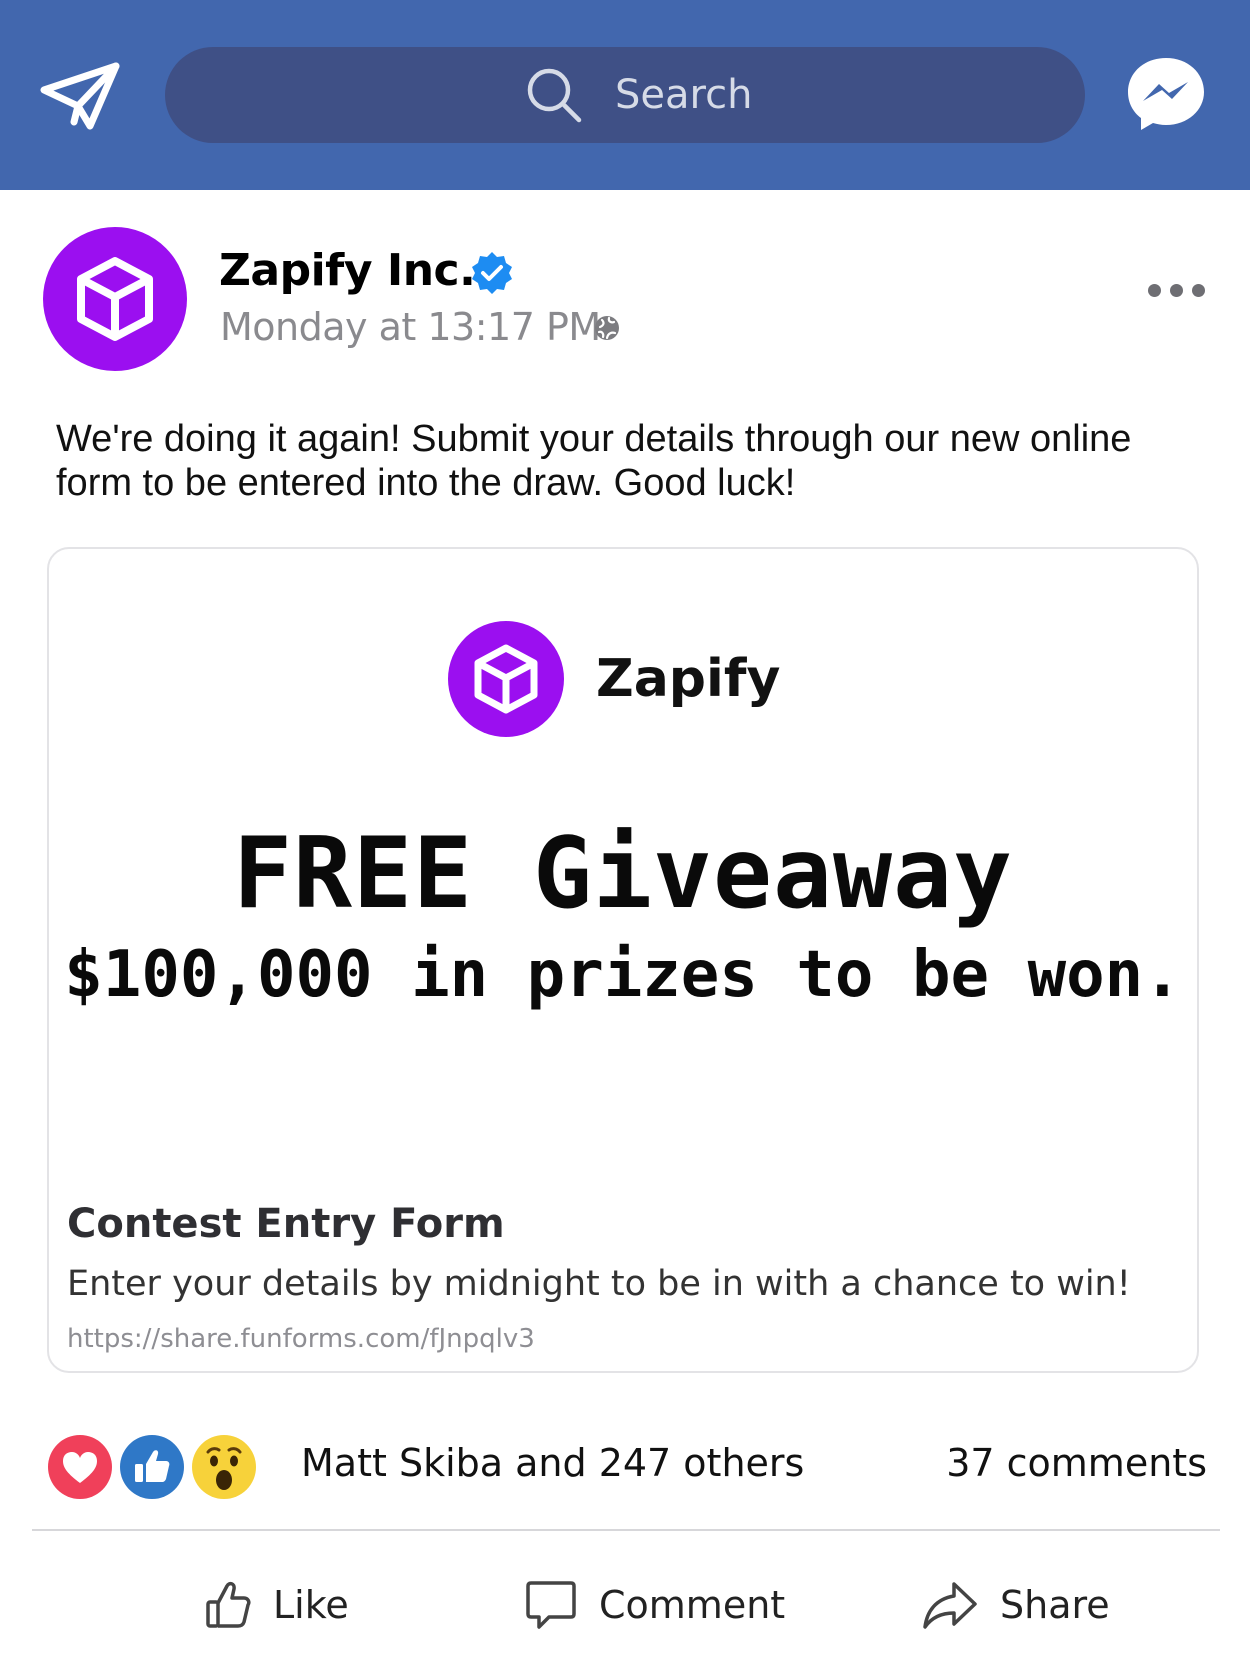 This screenshot has width=1250, height=1669. Describe the element at coordinates (626, 1530) in the screenshot. I see `divider` at that location.